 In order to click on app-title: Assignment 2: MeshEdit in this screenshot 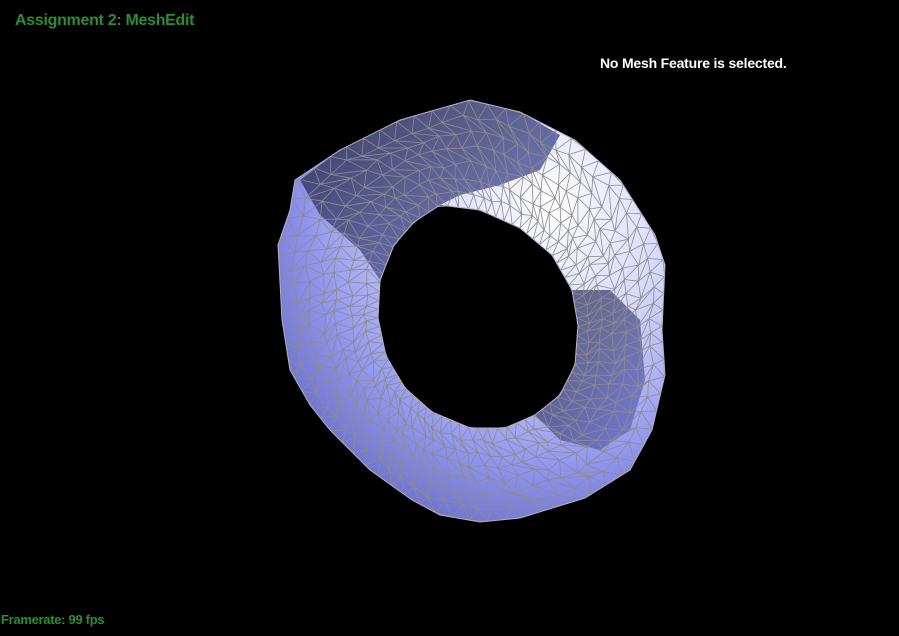, I will do `click(105, 20)`.